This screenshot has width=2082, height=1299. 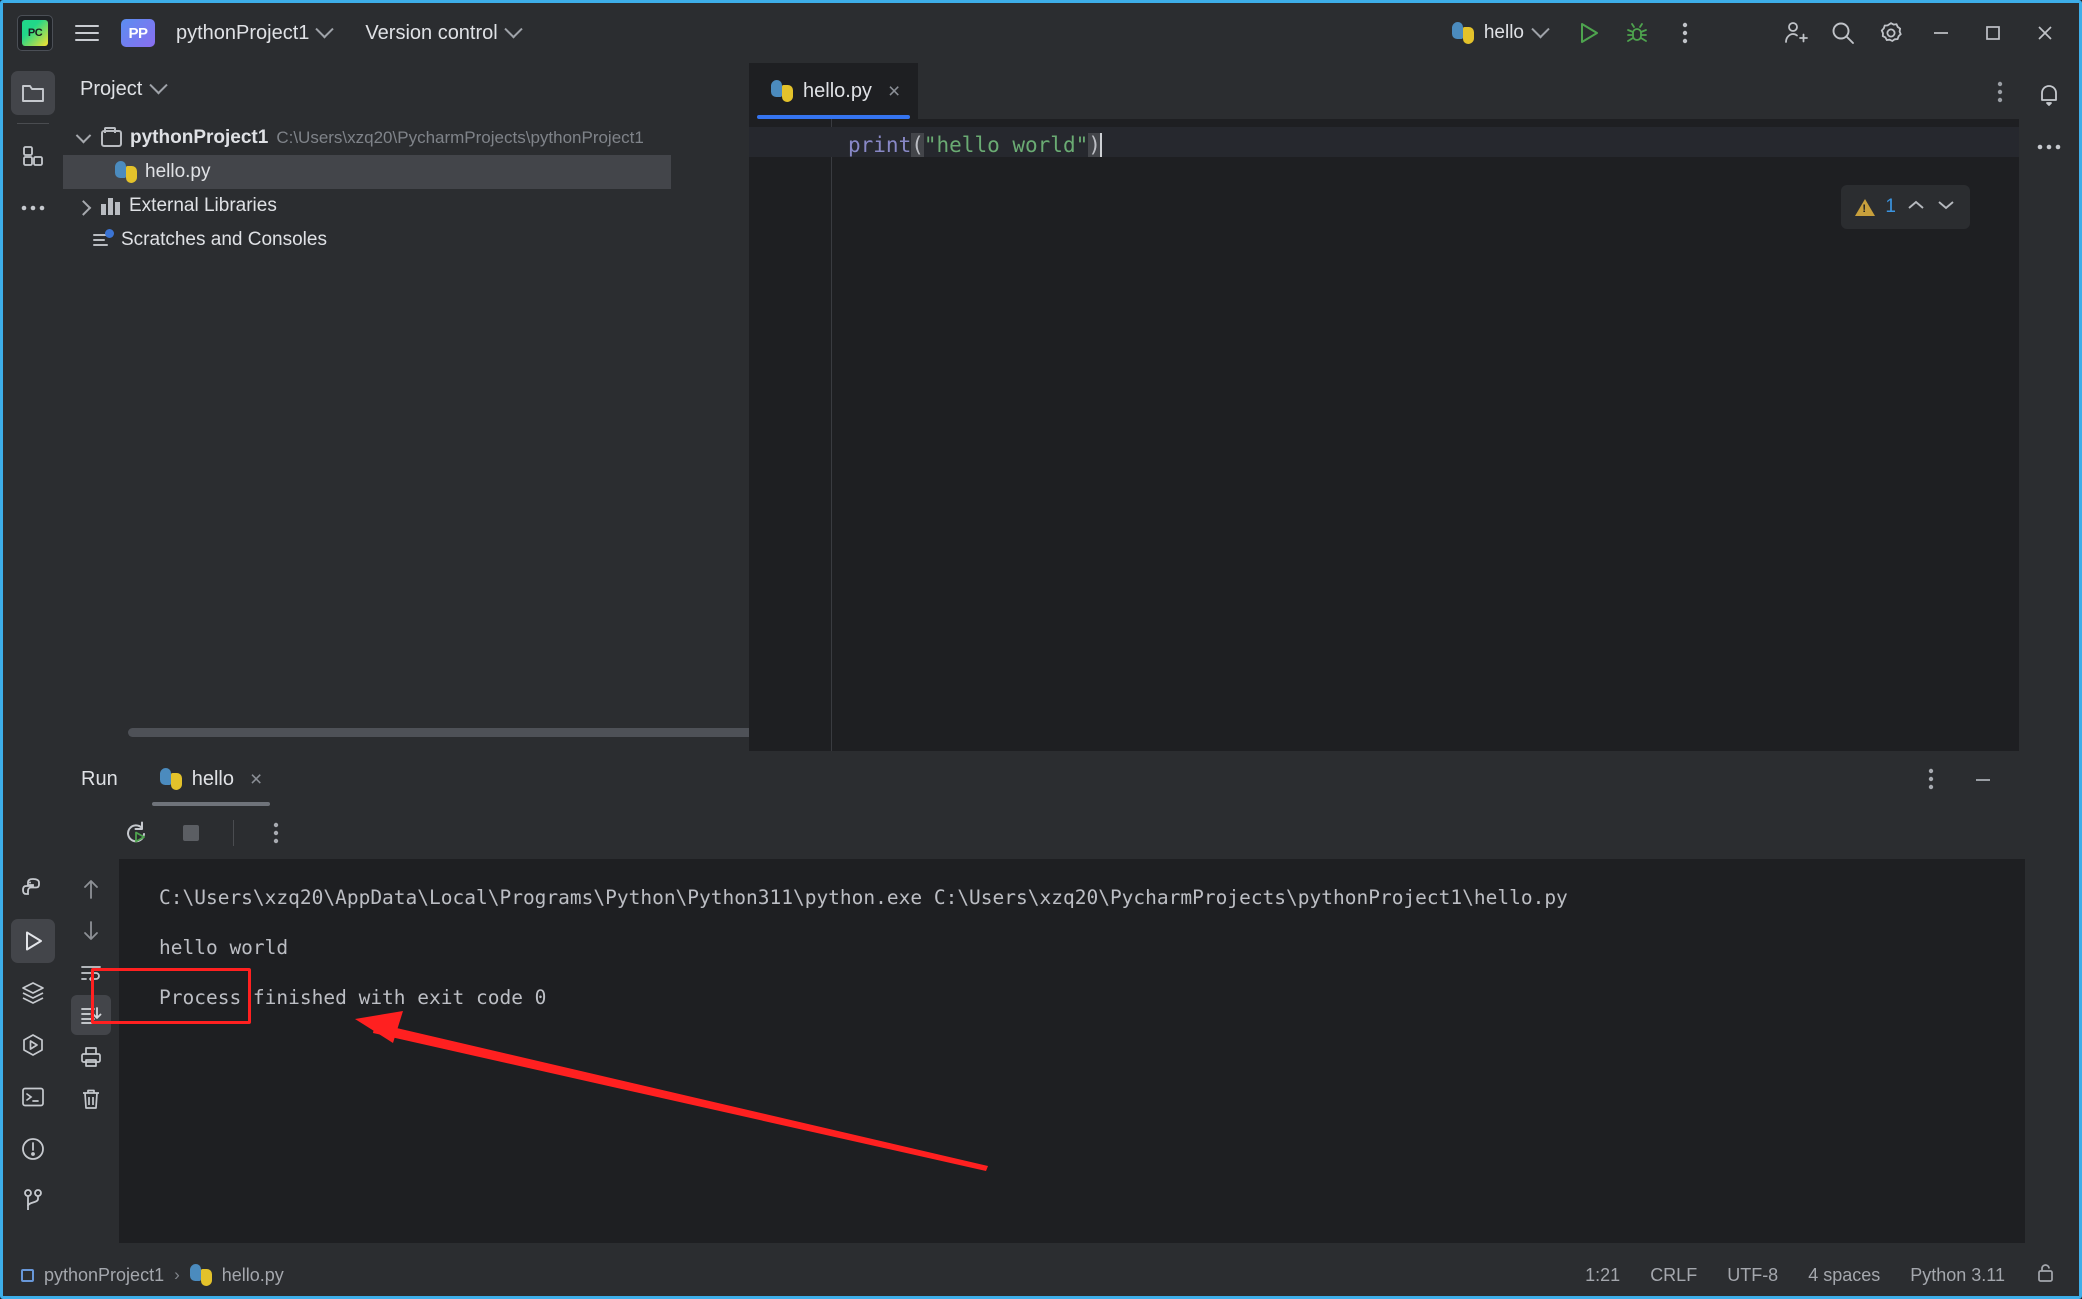 What do you see at coordinates (917, 145) in the screenshot?
I see `code-open-paren: (` at bounding box center [917, 145].